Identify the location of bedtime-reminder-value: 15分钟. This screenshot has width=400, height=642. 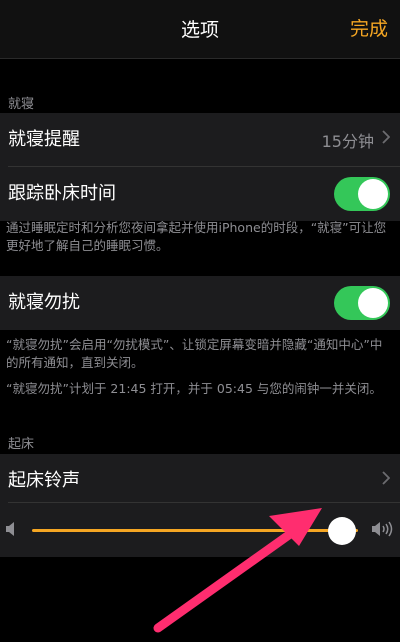
(347, 141).